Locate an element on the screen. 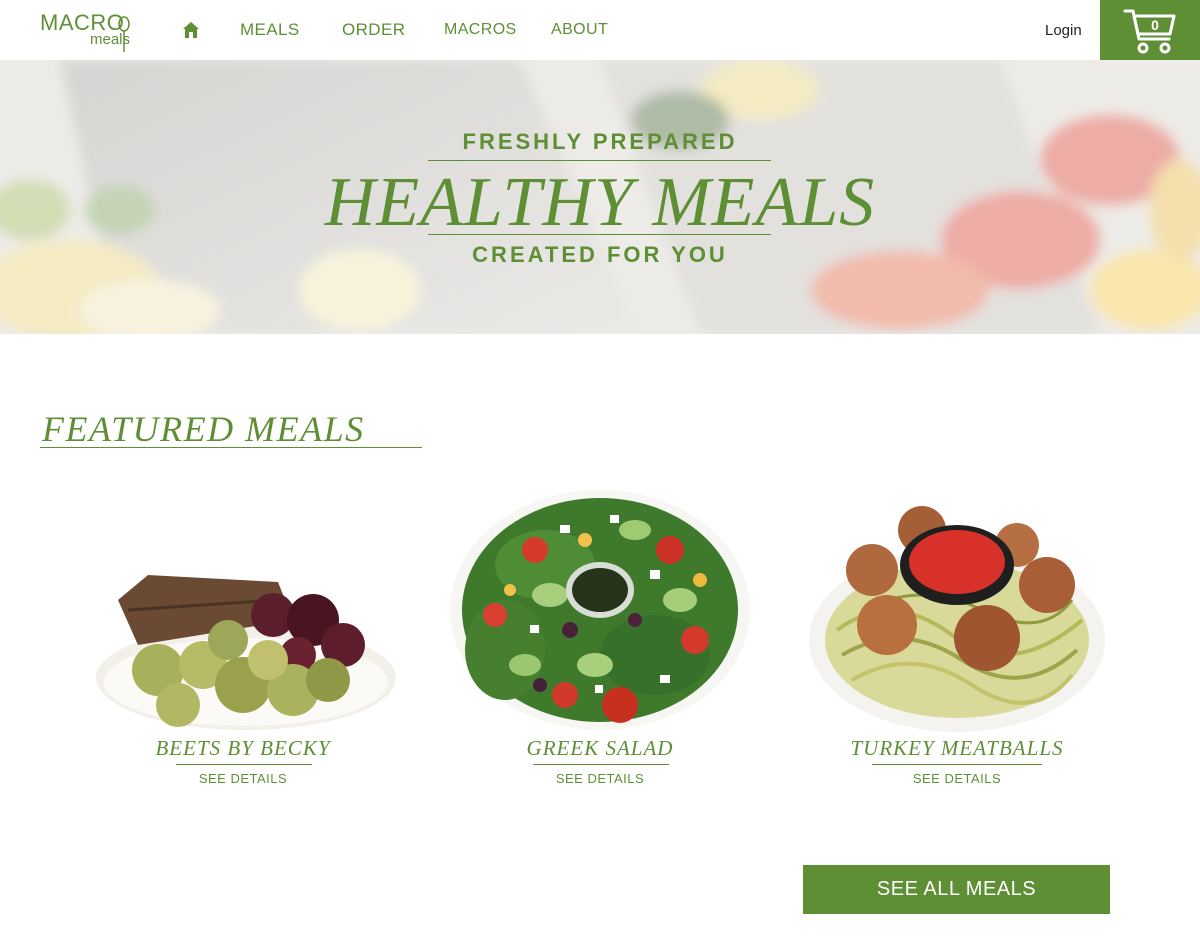 The image size is (1200, 942). greek-salad-meal-image is located at coordinates (600, 605).